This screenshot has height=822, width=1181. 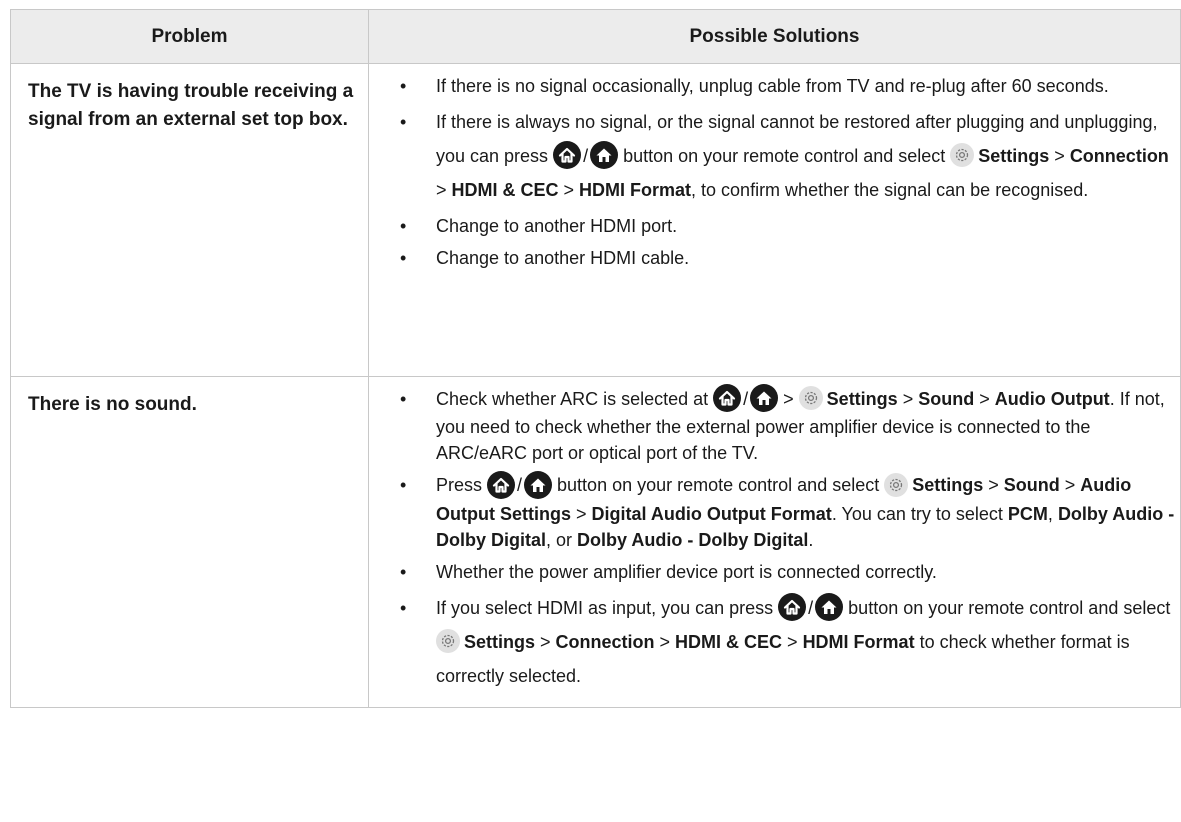 I want to click on header-row: Problem Possible Solutions, so click(x=595, y=36).